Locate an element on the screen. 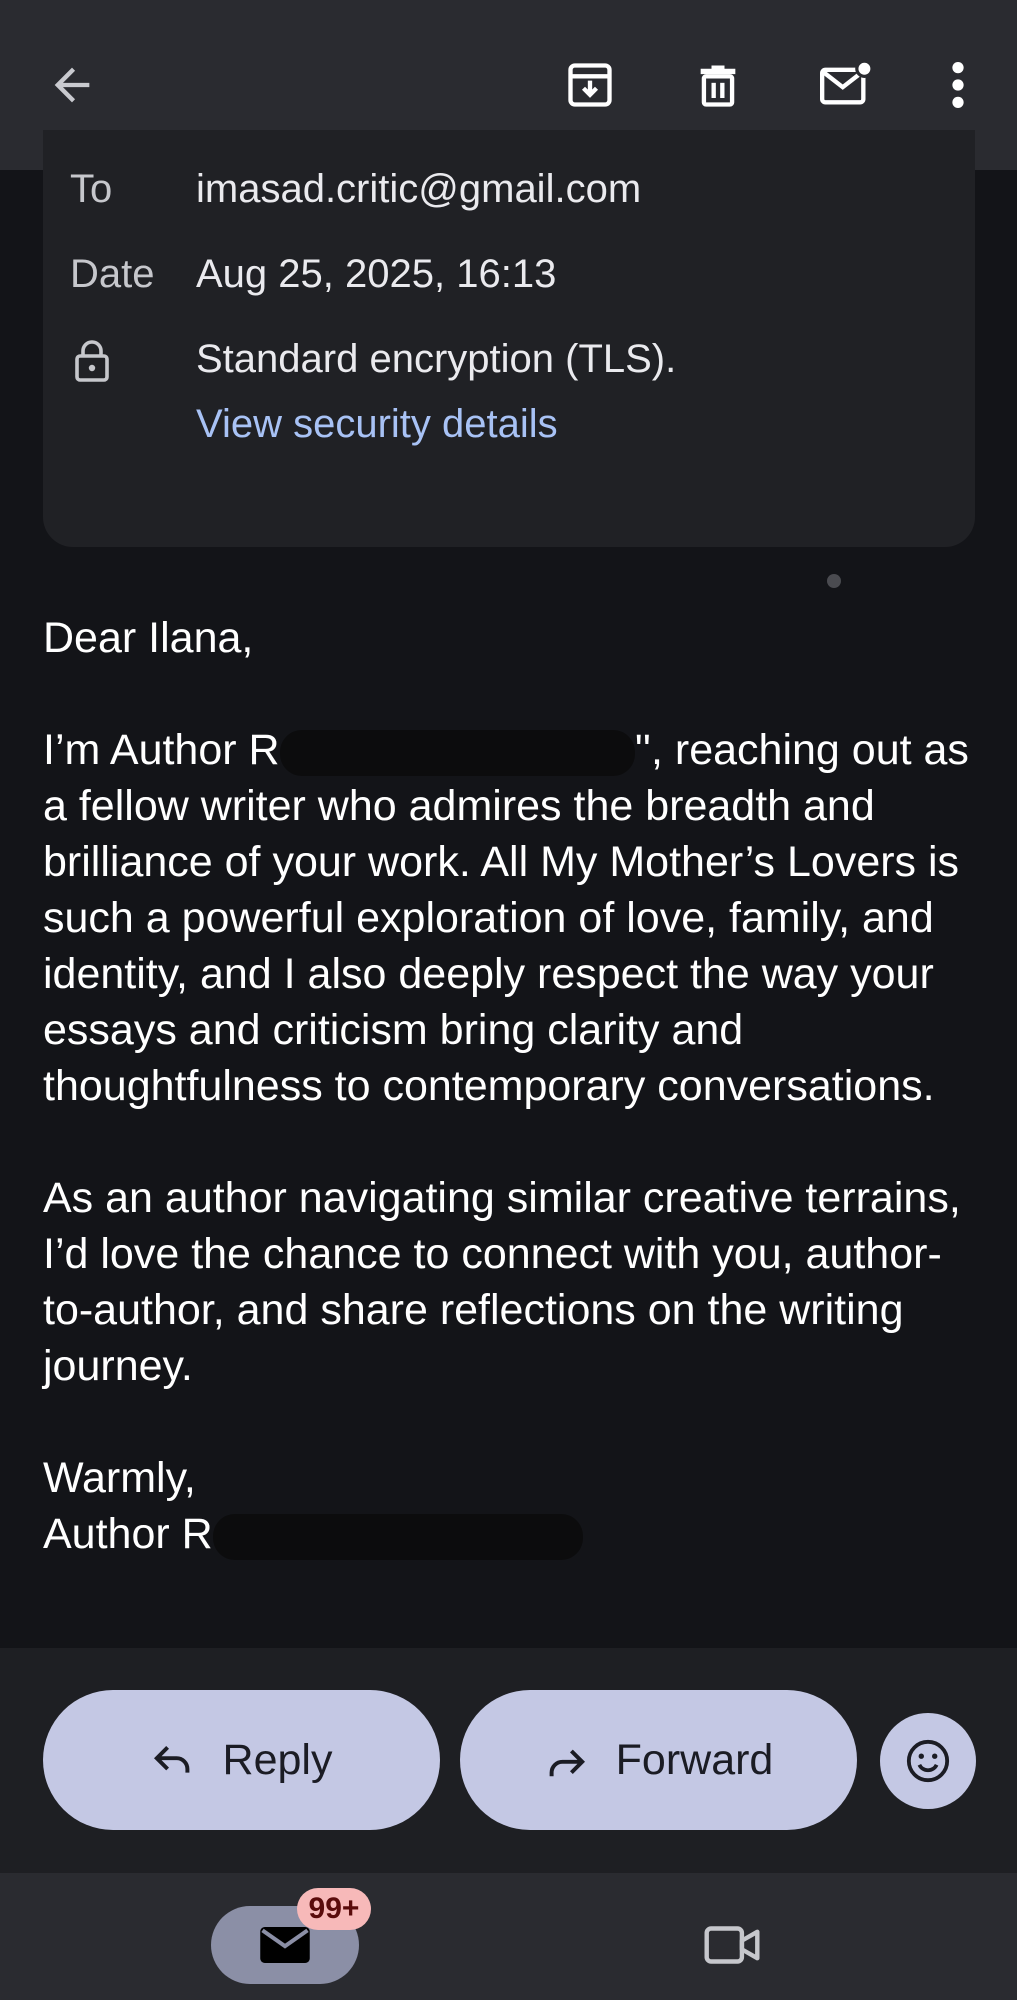 Image resolution: width=1017 pixels, height=2000 pixels. emoji-react-icon is located at coordinates (928, 1761).